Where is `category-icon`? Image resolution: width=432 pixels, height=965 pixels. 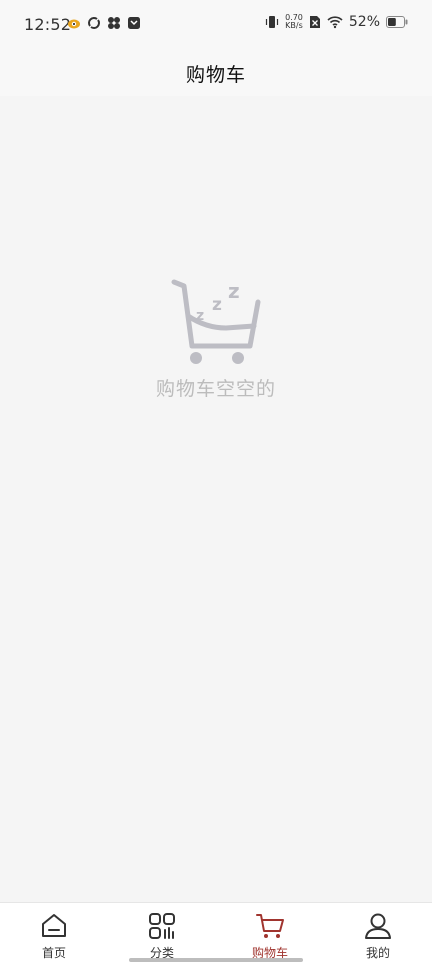
category-icon is located at coordinates (162, 926).